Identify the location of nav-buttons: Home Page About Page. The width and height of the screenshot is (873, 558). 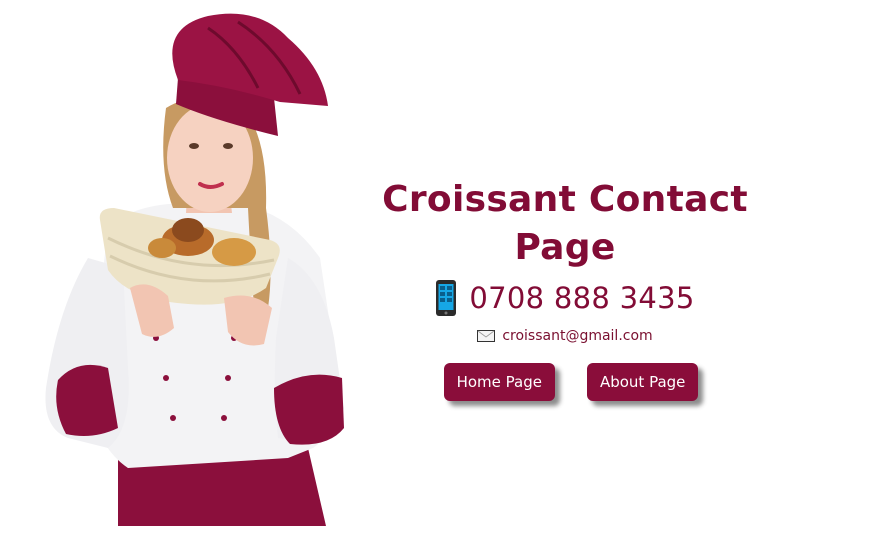
(565, 382).